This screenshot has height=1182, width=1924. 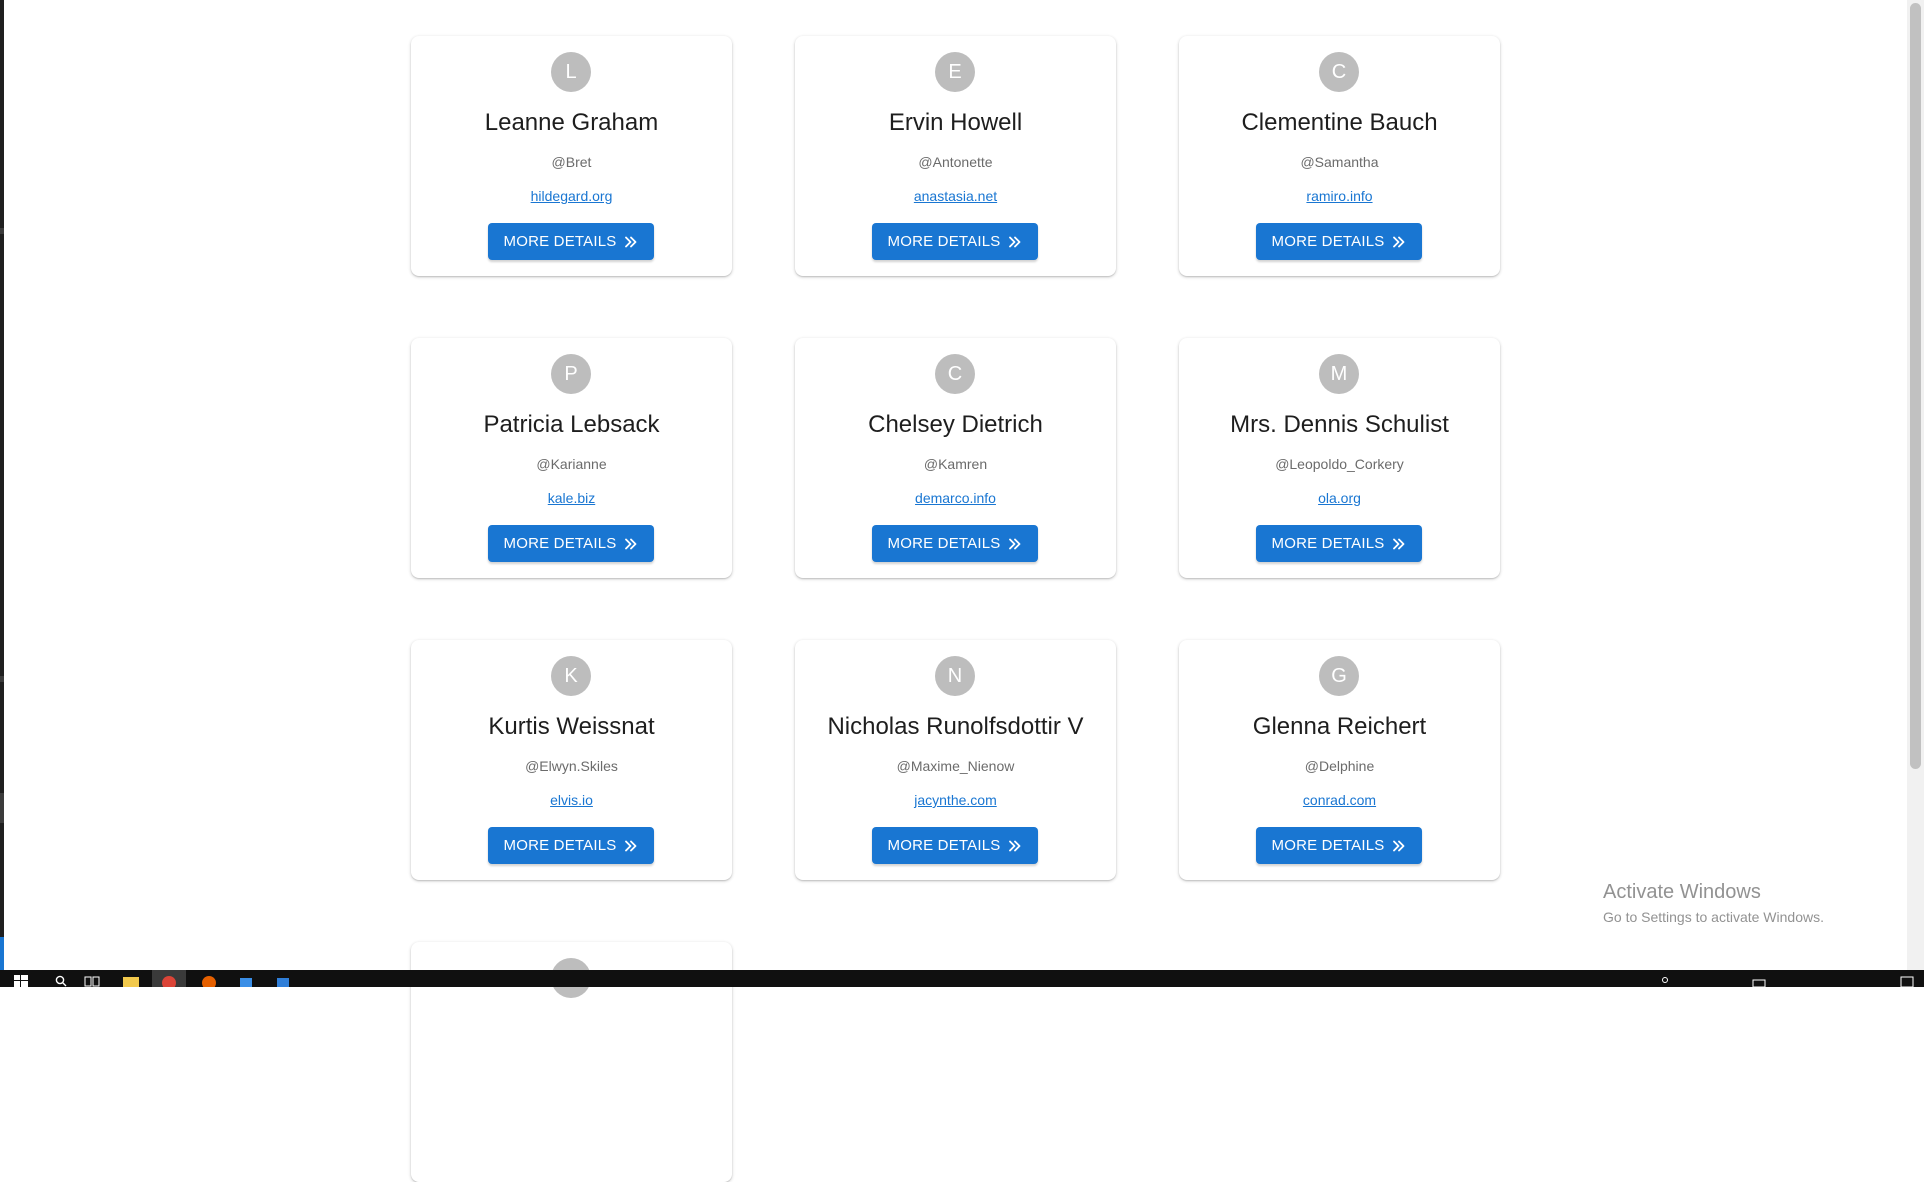 What do you see at coordinates (1339, 726) in the screenshot?
I see `user-name: Glenna Reichert` at bounding box center [1339, 726].